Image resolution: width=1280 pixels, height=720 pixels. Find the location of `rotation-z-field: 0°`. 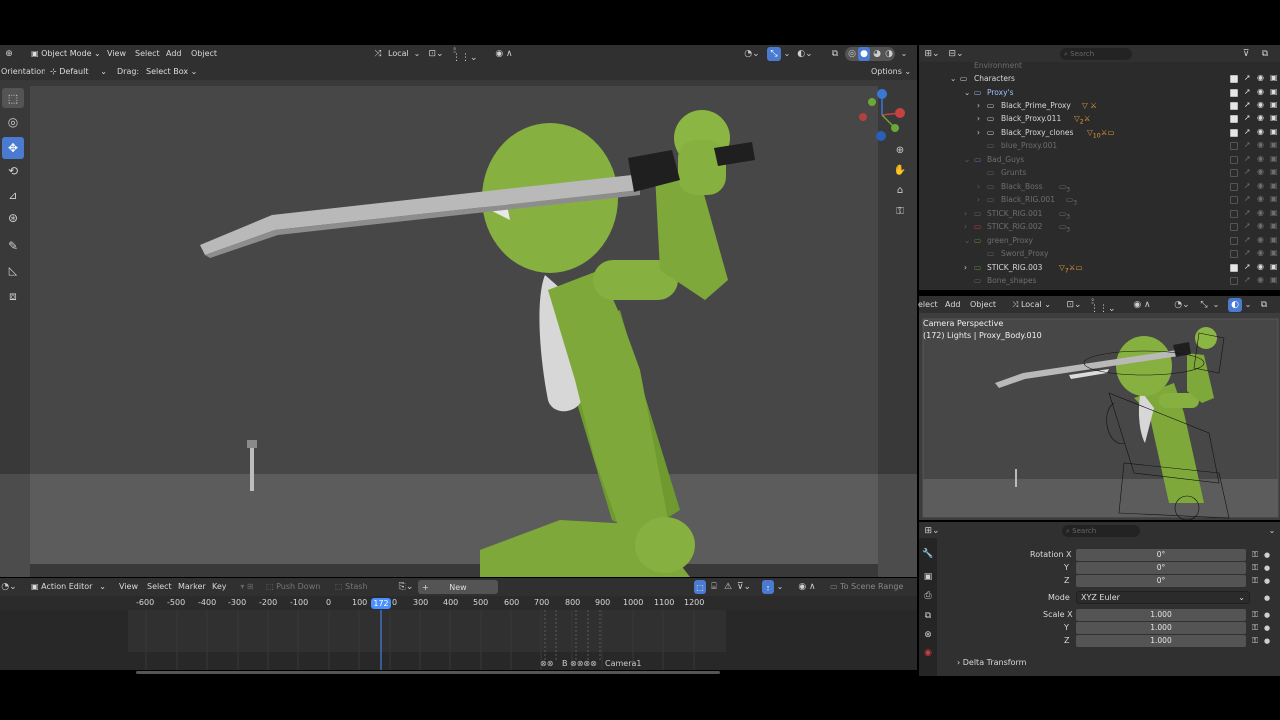

rotation-z-field: 0° is located at coordinates (1161, 581).